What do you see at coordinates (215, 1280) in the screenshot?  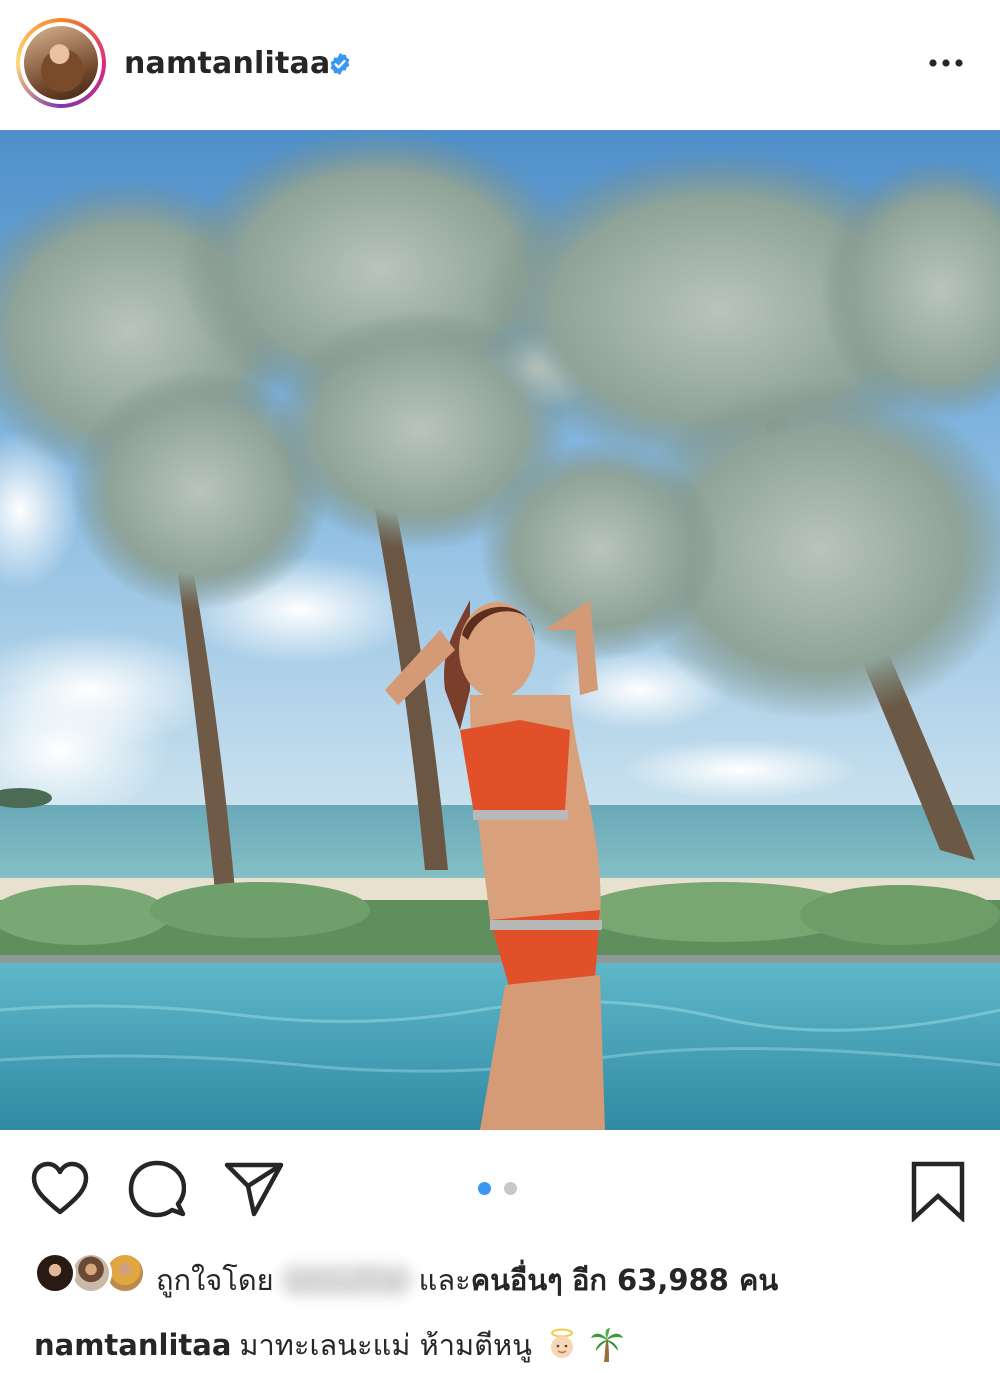 I see `likes-prefix: ถูกใจโดย` at bounding box center [215, 1280].